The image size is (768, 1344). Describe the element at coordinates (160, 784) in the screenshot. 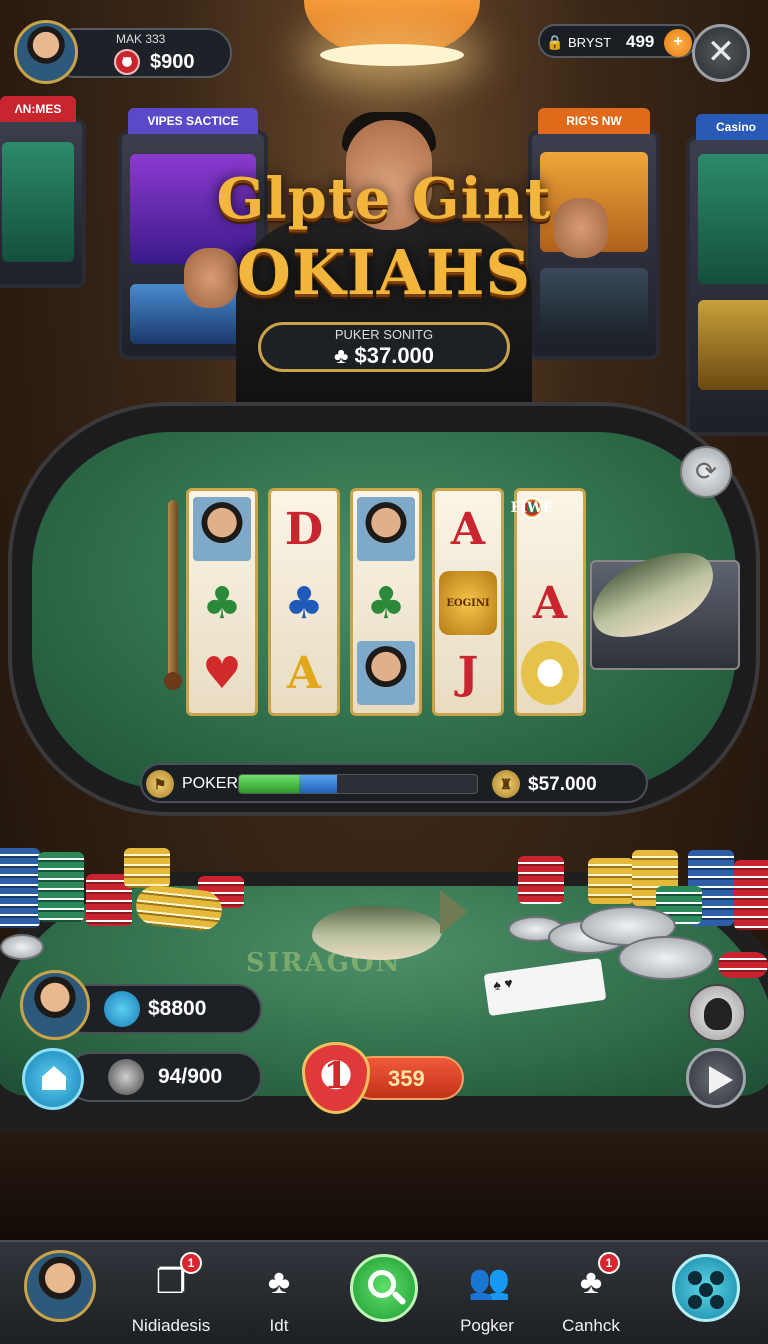

I see `poker-progress-icon: ⚑` at that location.